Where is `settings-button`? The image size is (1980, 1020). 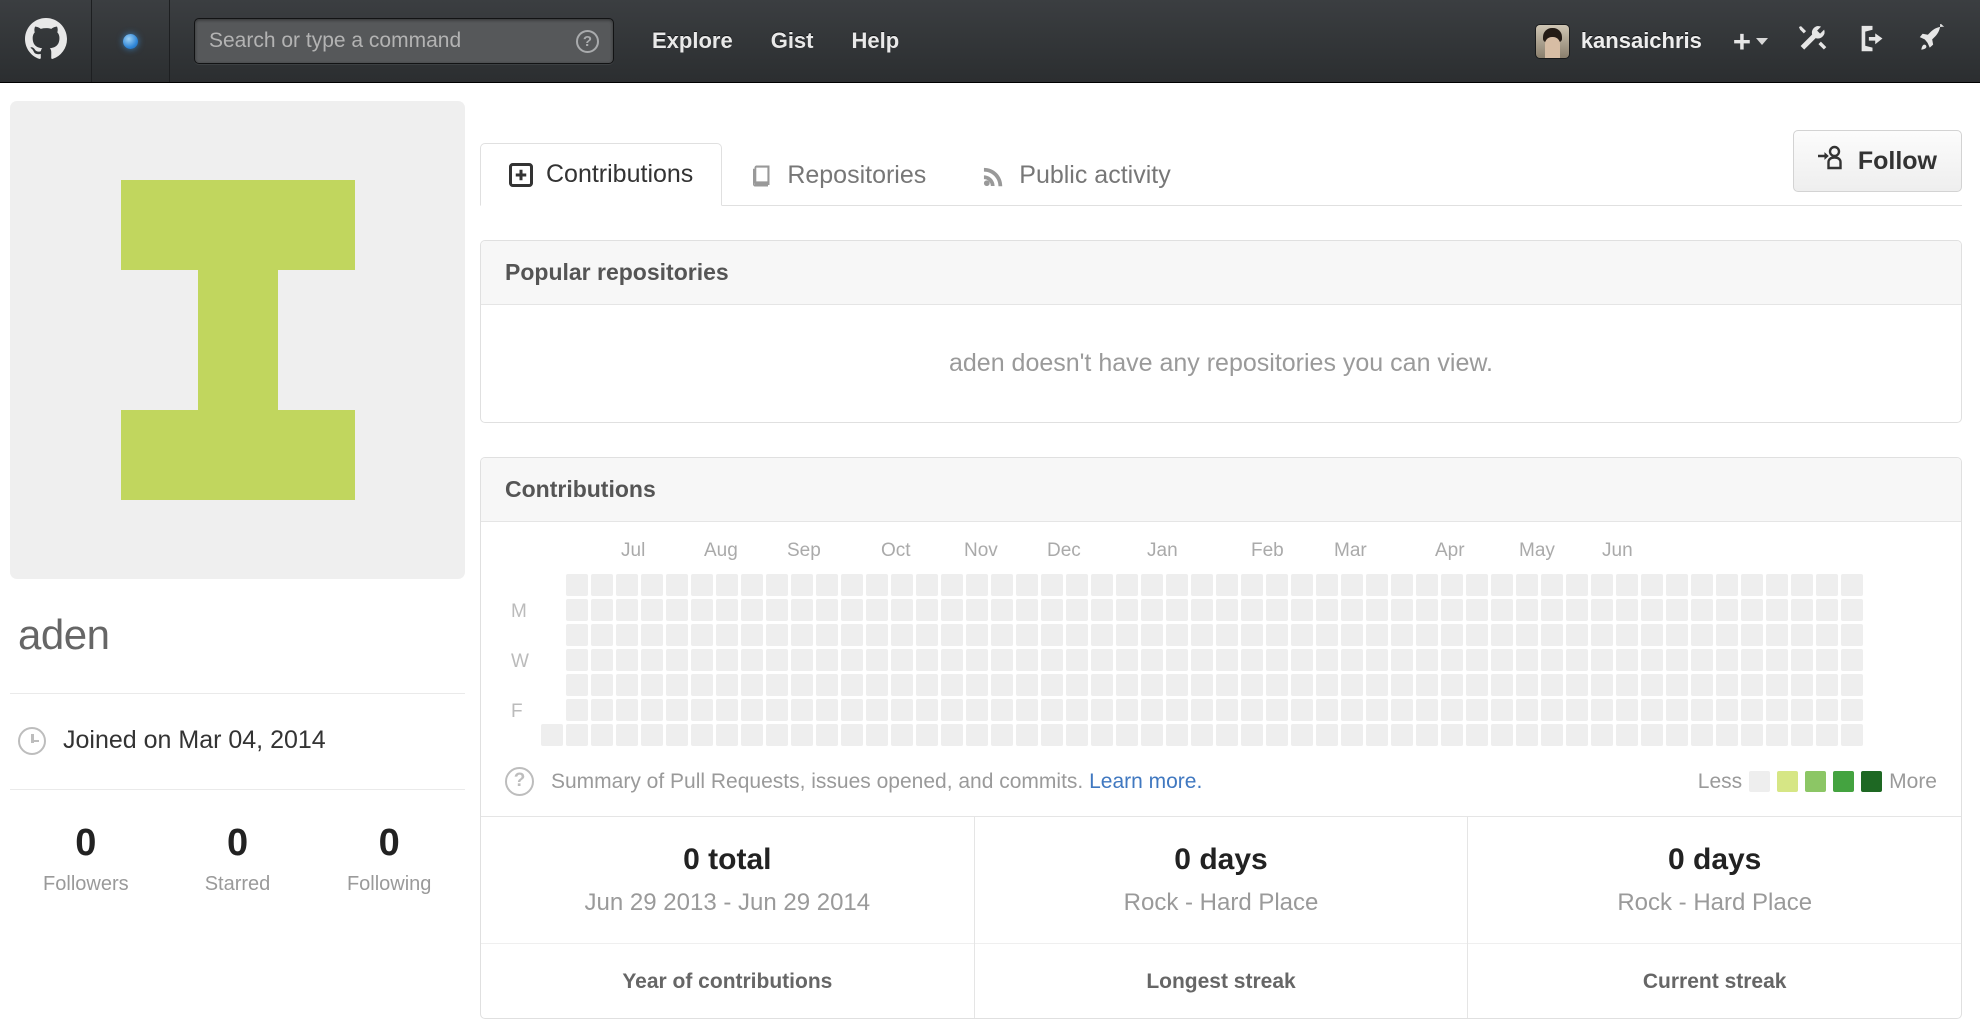
settings-button is located at coordinates (1813, 41).